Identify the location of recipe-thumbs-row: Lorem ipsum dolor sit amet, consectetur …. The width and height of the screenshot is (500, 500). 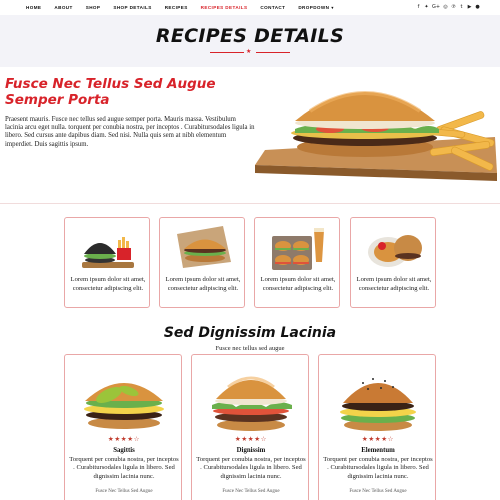
(250, 262).